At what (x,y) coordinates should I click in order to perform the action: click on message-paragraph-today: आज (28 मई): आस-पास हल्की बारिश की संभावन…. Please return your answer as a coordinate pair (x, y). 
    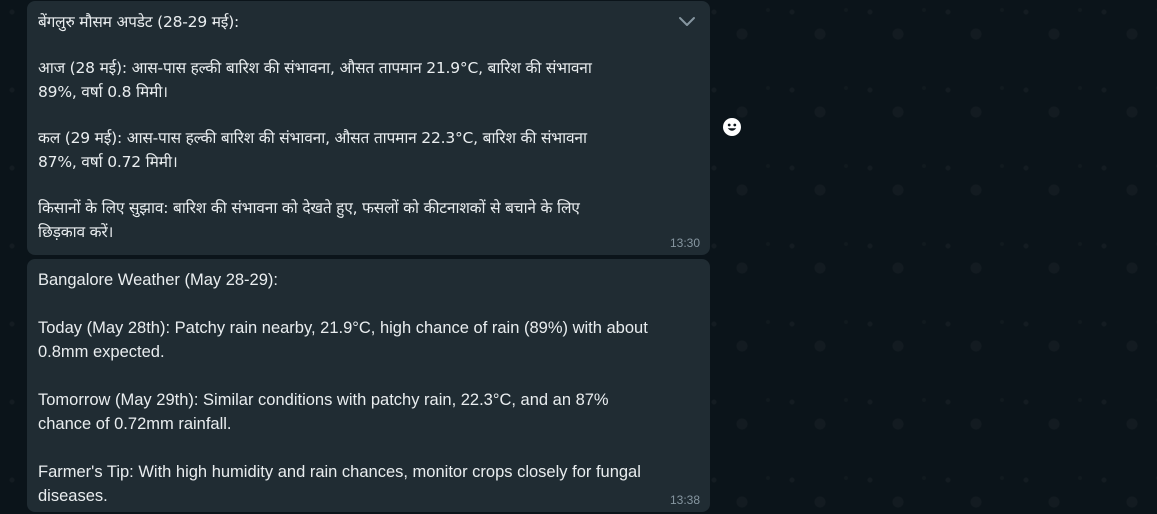
    Looking at the image, I should click on (315, 80).